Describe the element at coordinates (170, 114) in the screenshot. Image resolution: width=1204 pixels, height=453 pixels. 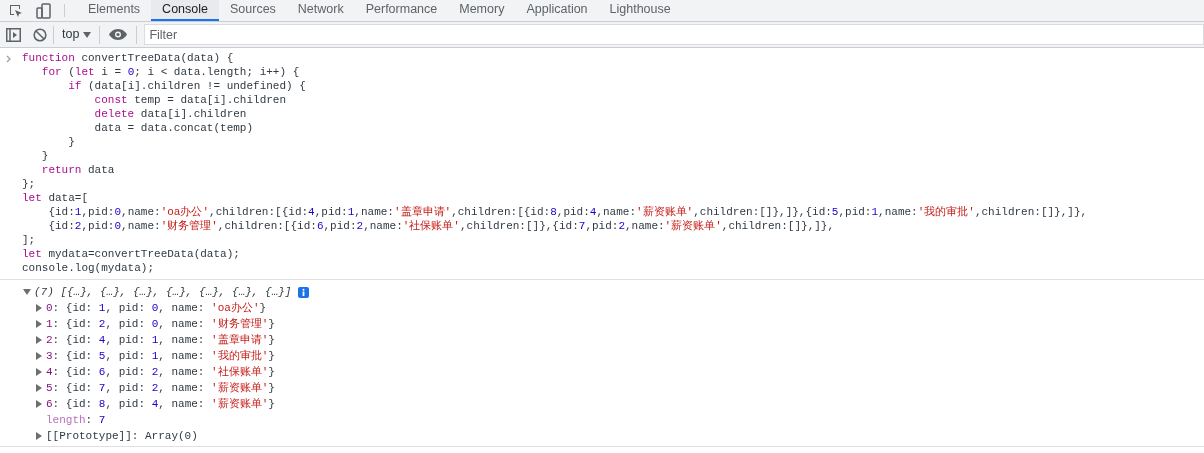
I see `code-line: delete data[i].children` at that location.